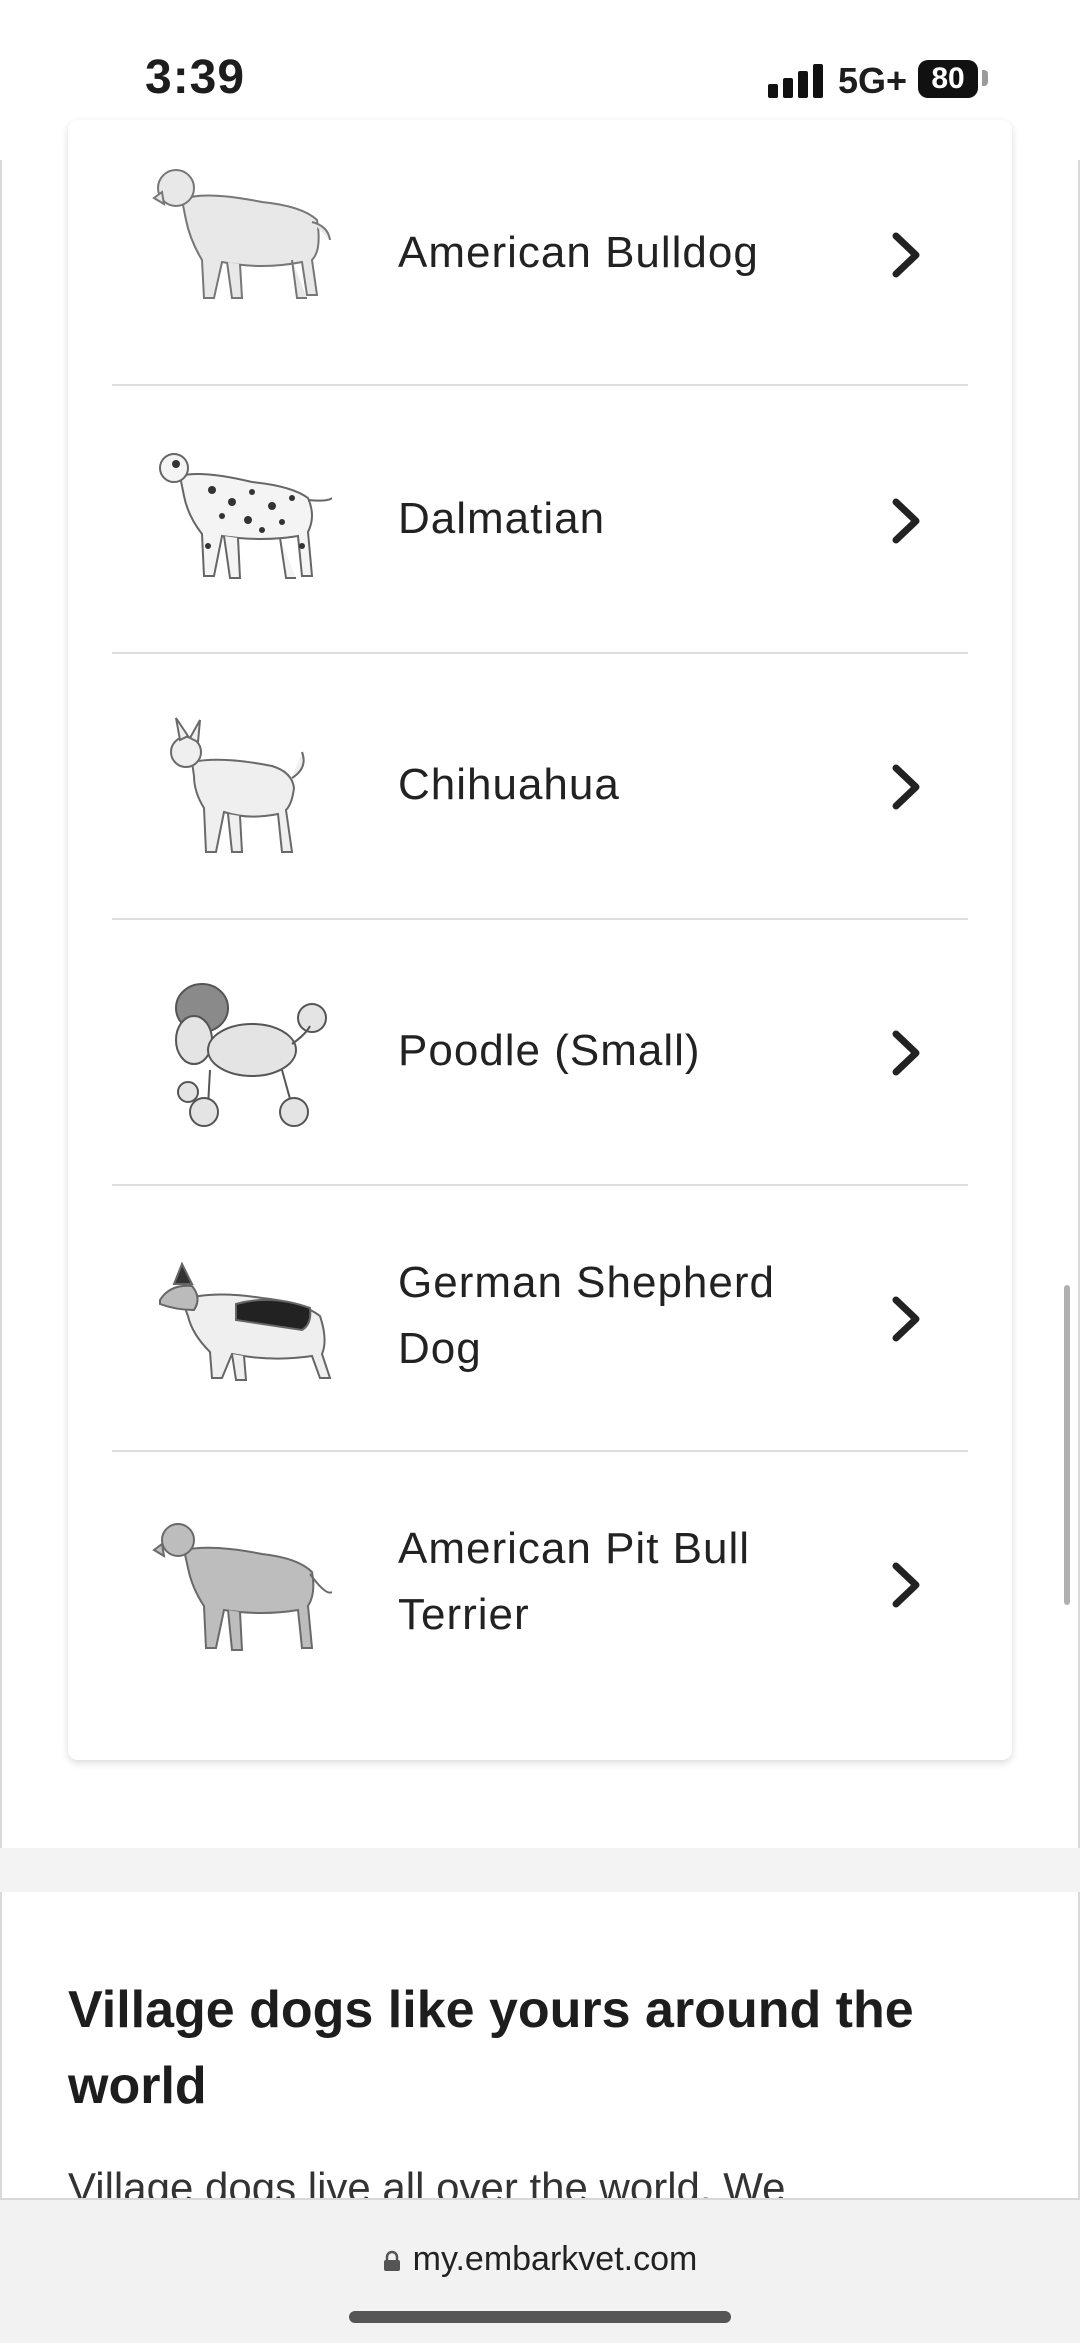 This screenshot has height=2343, width=1080. What do you see at coordinates (491, 2048) in the screenshot?
I see `section-title: Village dogs like yours around the world` at bounding box center [491, 2048].